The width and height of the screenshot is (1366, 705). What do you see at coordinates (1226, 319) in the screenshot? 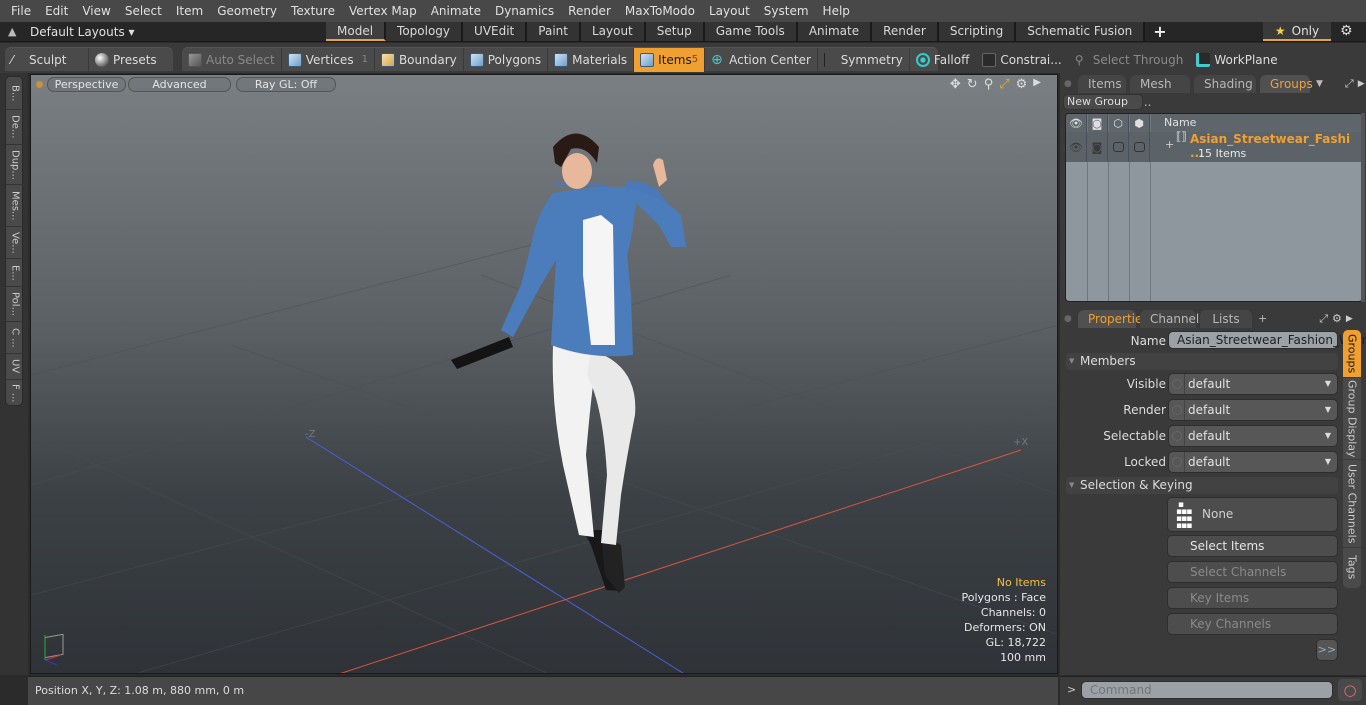
I see `tab-lists: Lists` at bounding box center [1226, 319].